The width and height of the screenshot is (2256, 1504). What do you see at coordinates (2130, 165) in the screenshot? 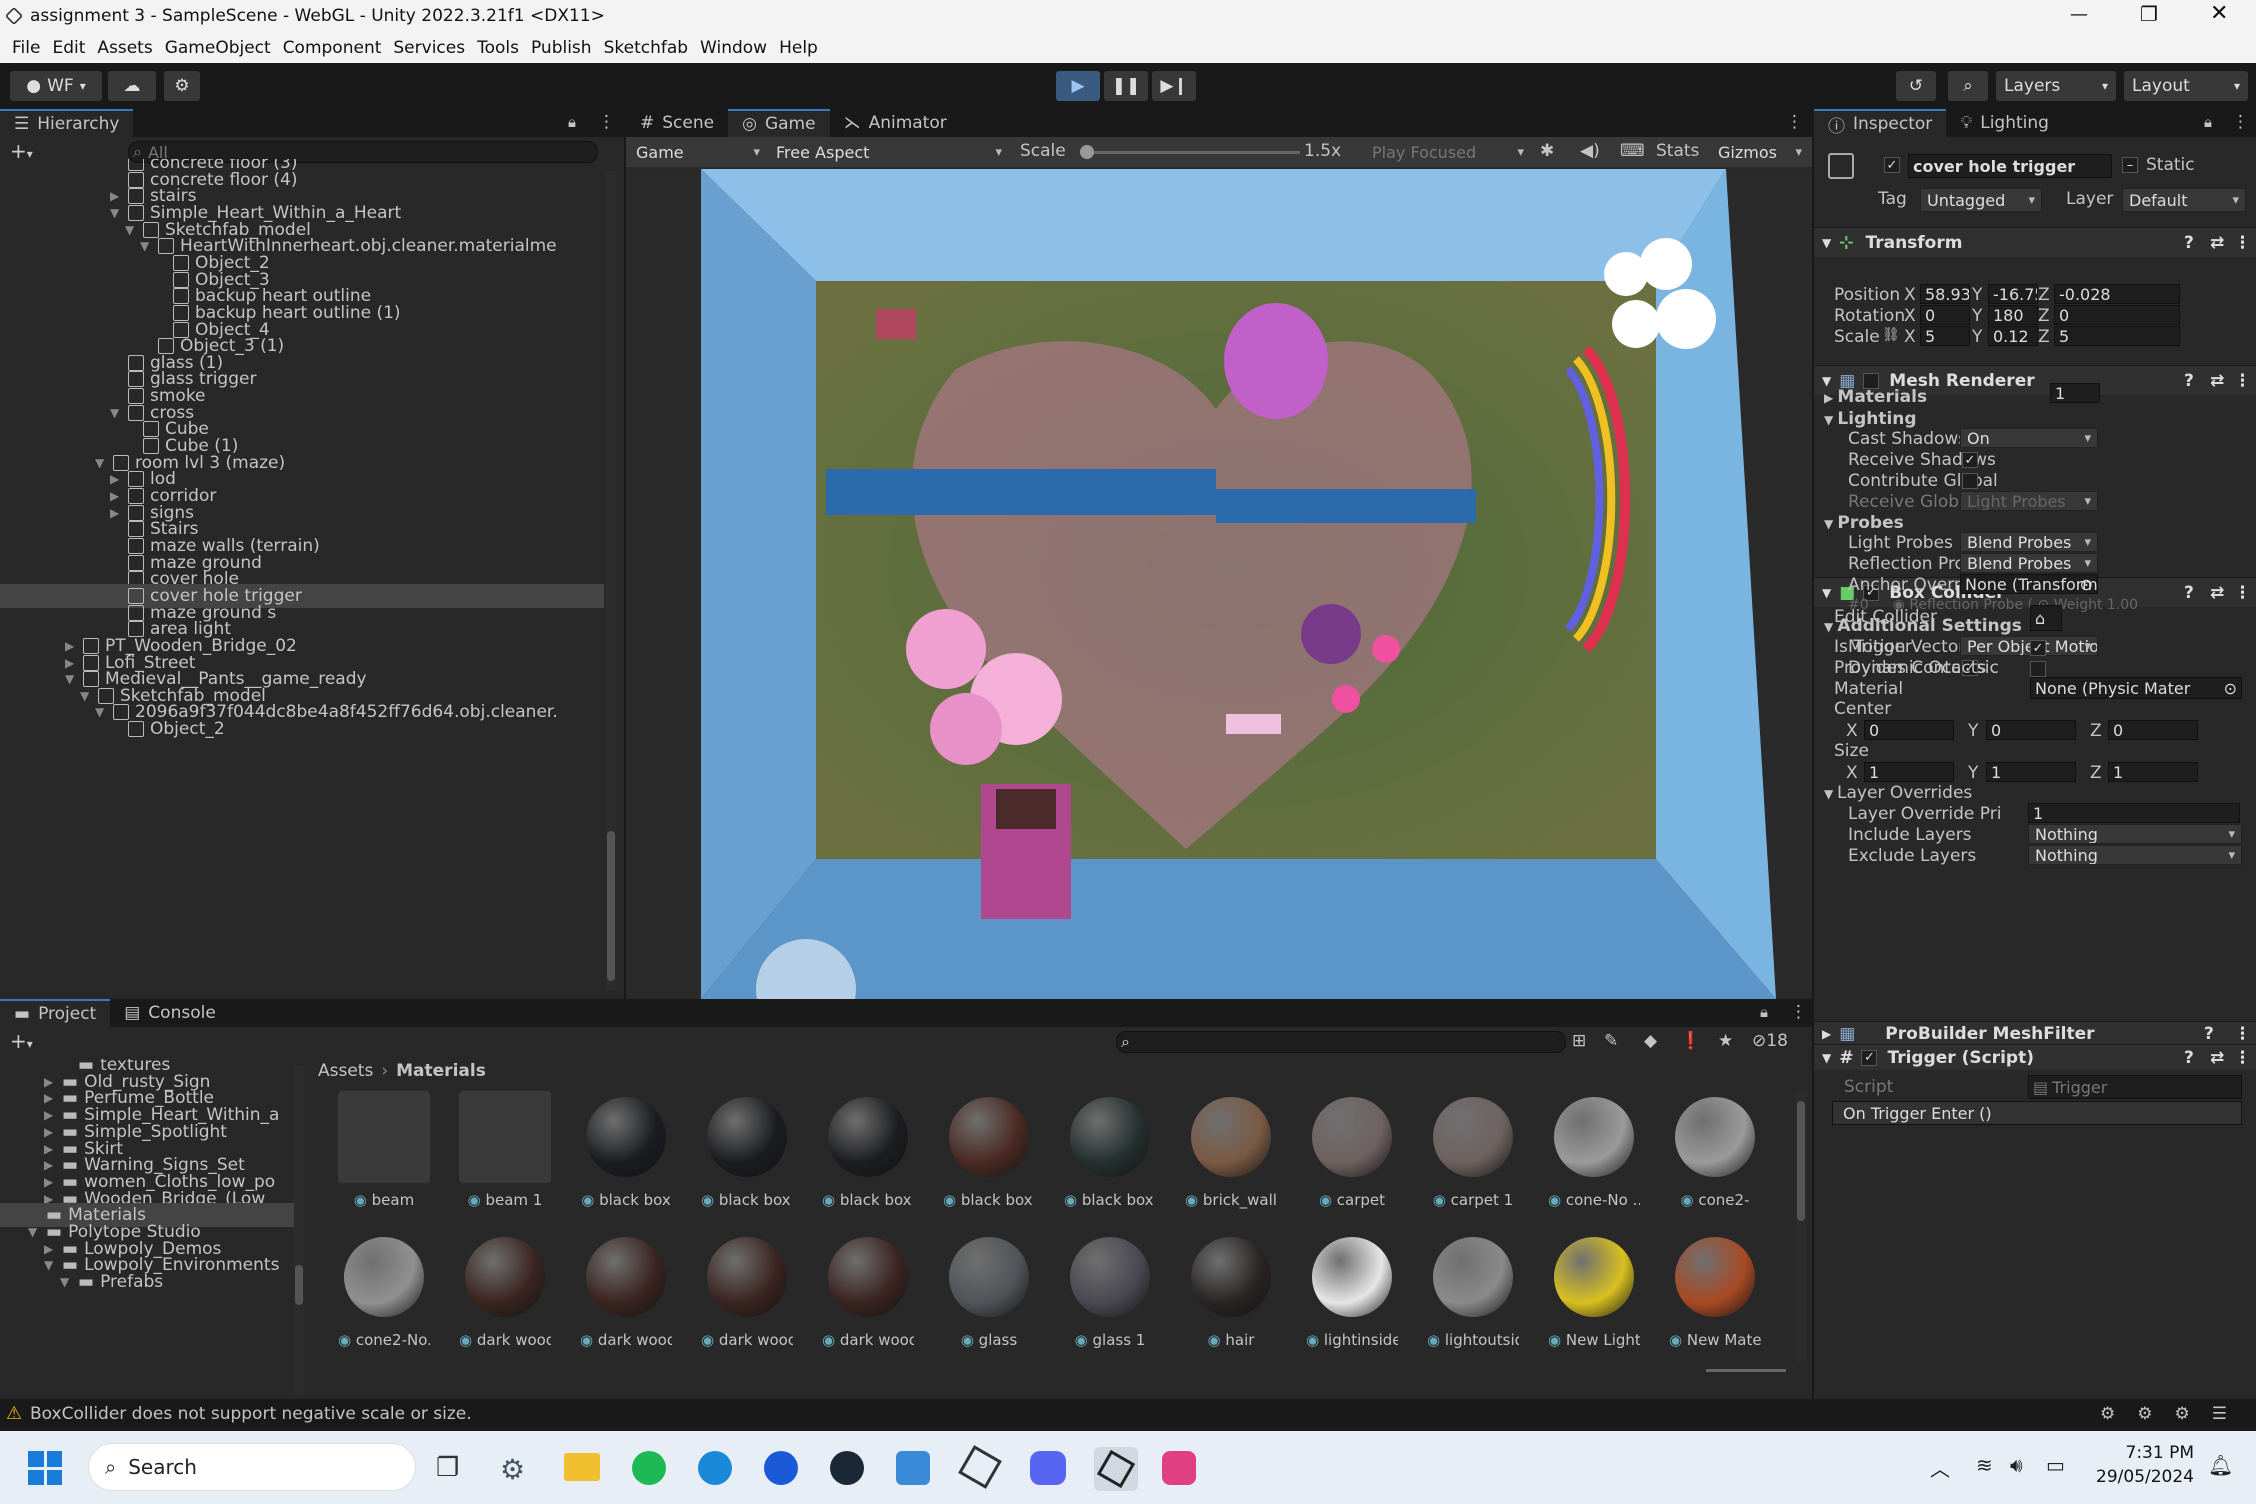
I see `static-checkbox: –` at bounding box center [2130, 165].